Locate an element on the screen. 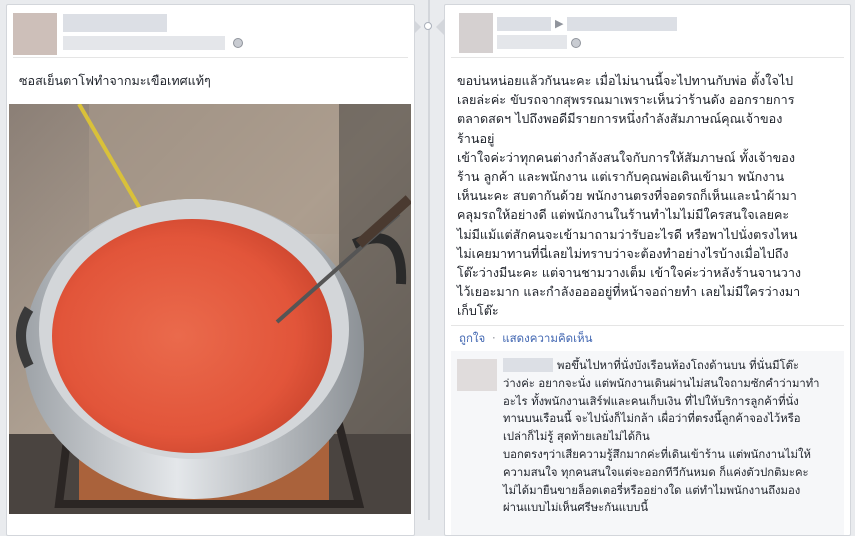 The height and width of the screenshot is (536, 855). right-post-author-name is located at coordinates (524, 24).